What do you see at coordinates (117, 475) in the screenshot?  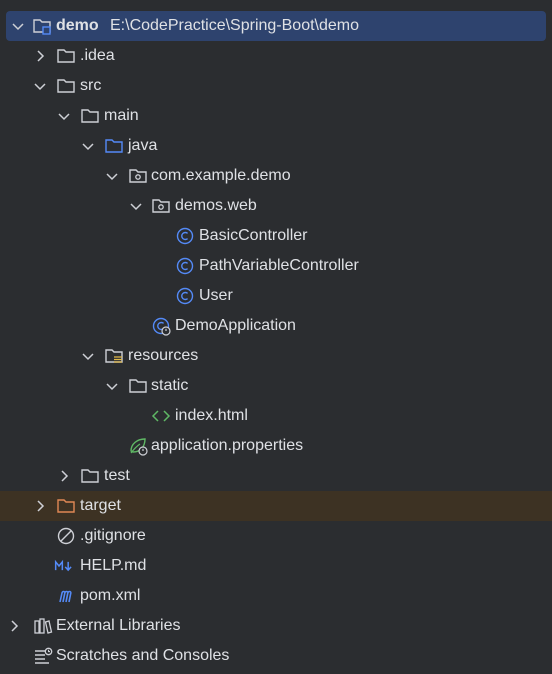 I see `tree-label: test` at bounding box center [117, 475].